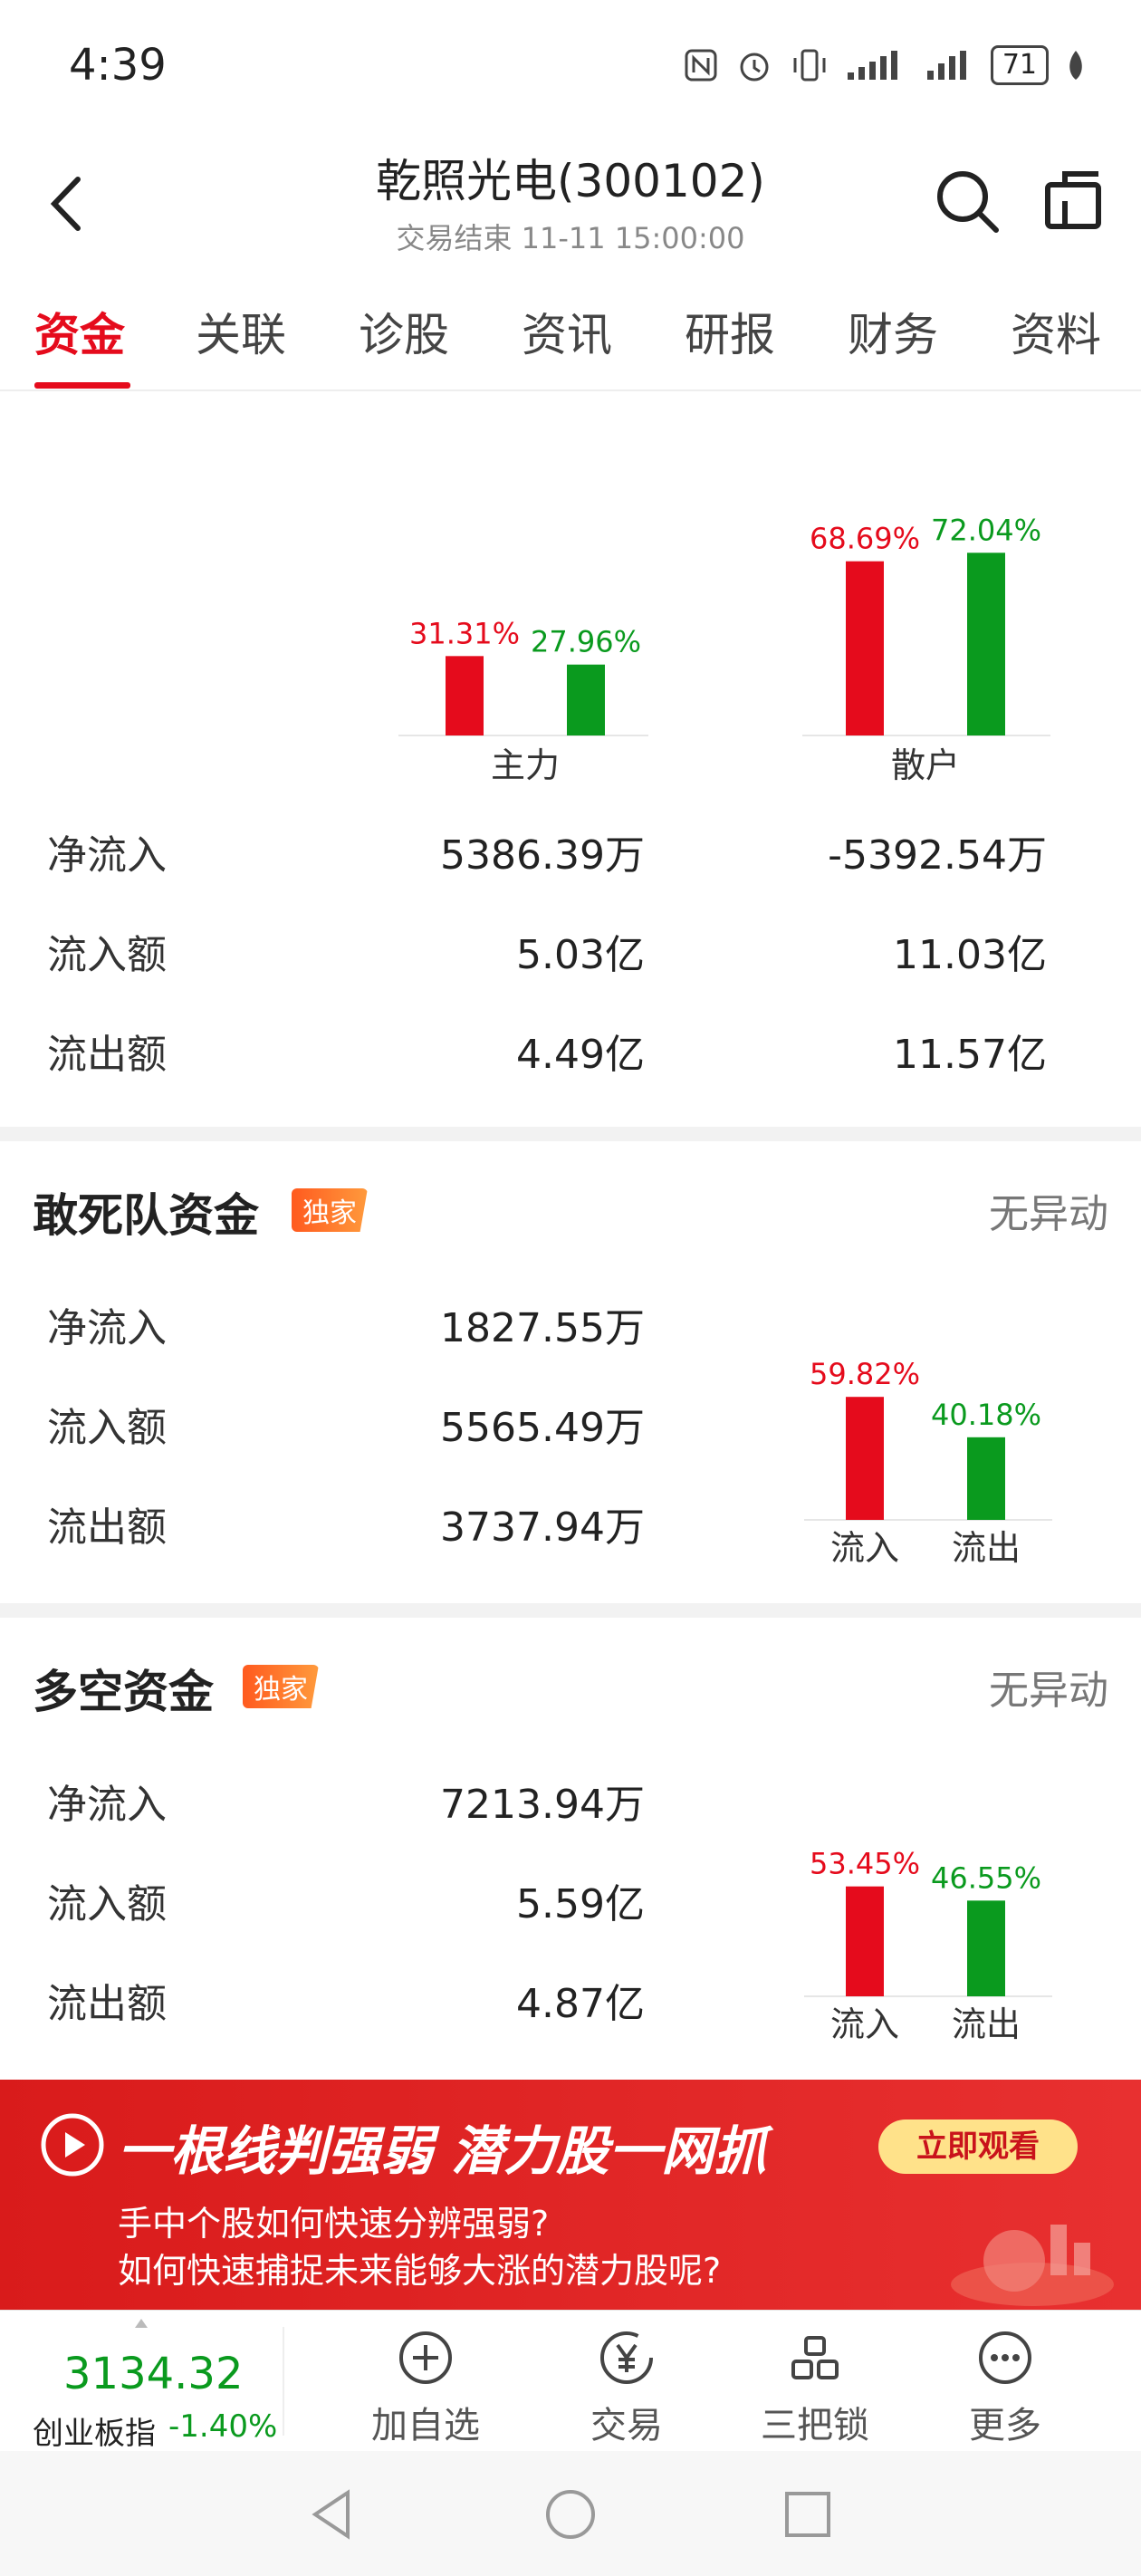 This screenshot has width=1141, height=2576. I want to click on ls-out-label: 流出额, so click(107, 2004).